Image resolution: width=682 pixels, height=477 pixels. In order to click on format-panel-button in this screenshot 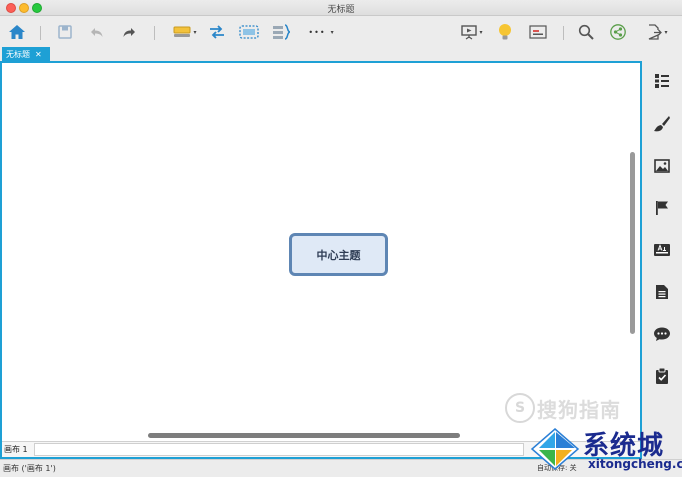, I will do `click(662, 124)`.